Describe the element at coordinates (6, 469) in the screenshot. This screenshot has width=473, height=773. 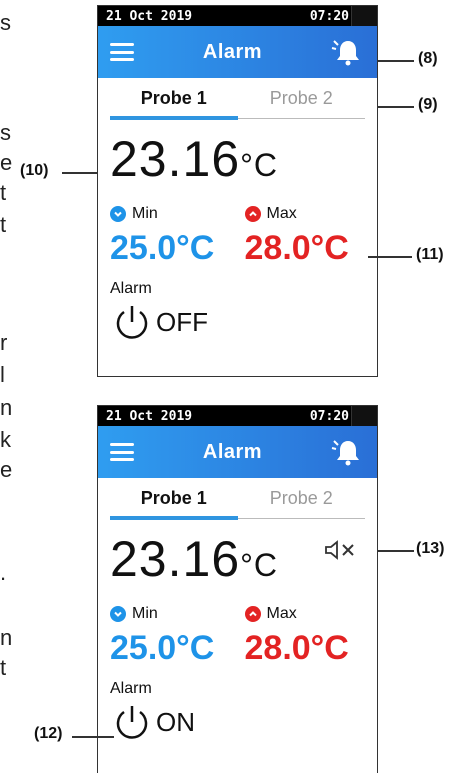
I see `edge-text-10: e` at that location.